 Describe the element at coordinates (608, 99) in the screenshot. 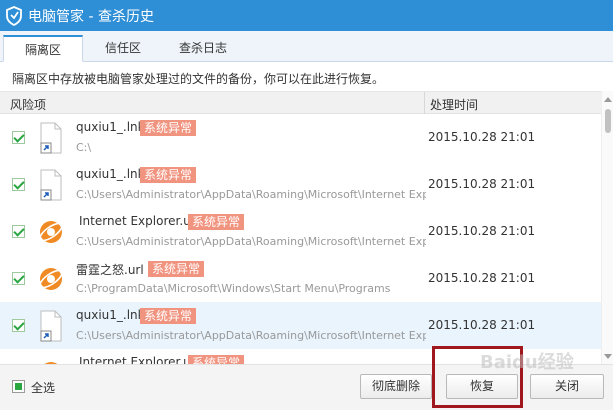

I see `scroll-up-icon` at that location.